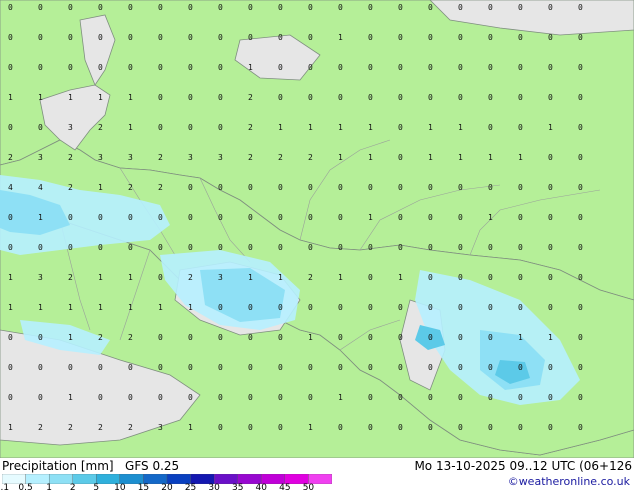 Image resolution: width=634 pixels, height=493 pixels. What do you see at coordinates (58, 466) in the screenshot?
I see `legend-title-text: Precipitation [mm]` at bounding box center [58, 466].